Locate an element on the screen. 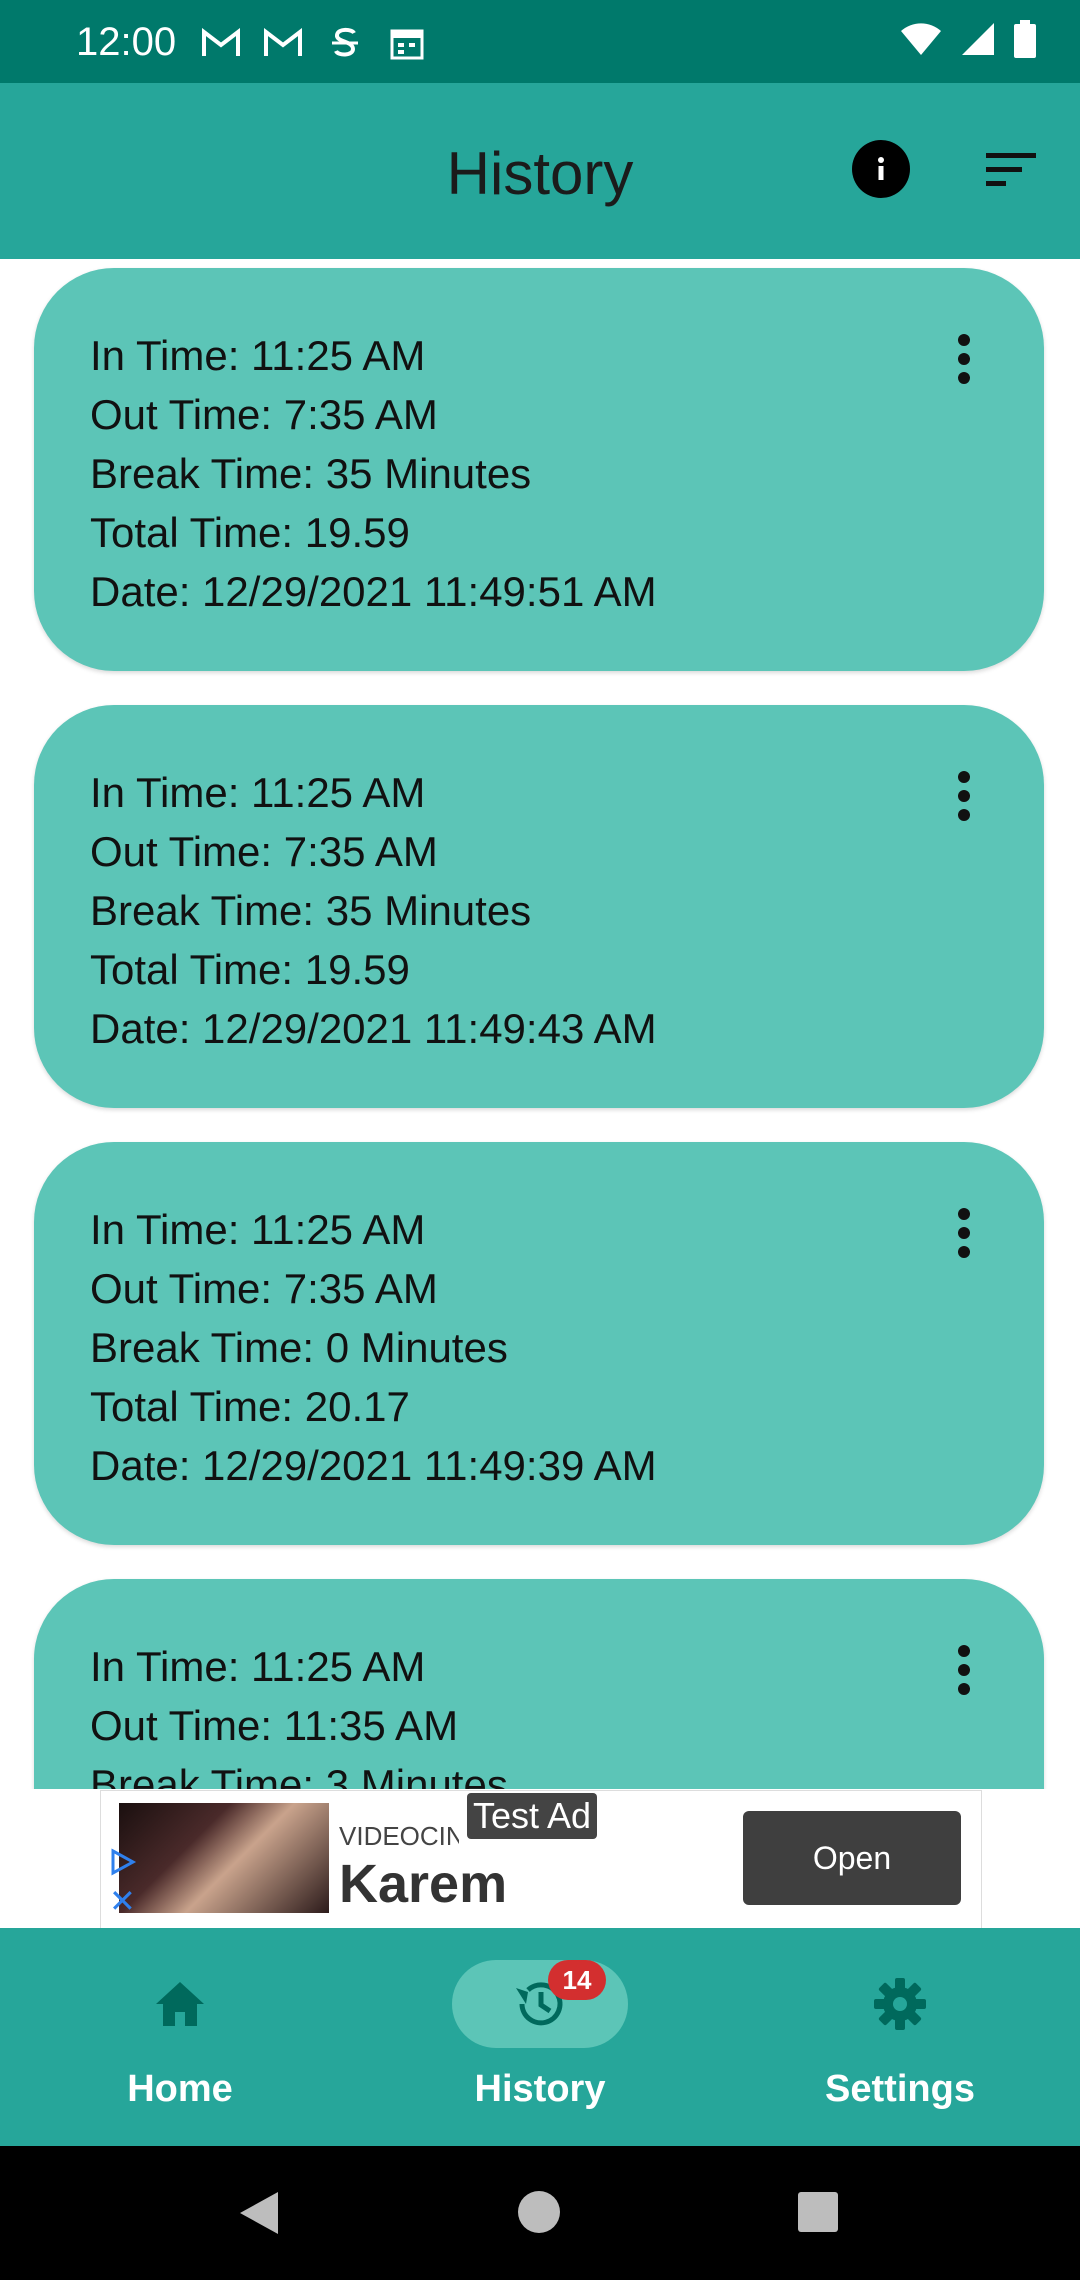 Image resolution: width=1080 pixels, height=2280 pixels. nav-home-label: Home is located at coordinates (180, 2089).